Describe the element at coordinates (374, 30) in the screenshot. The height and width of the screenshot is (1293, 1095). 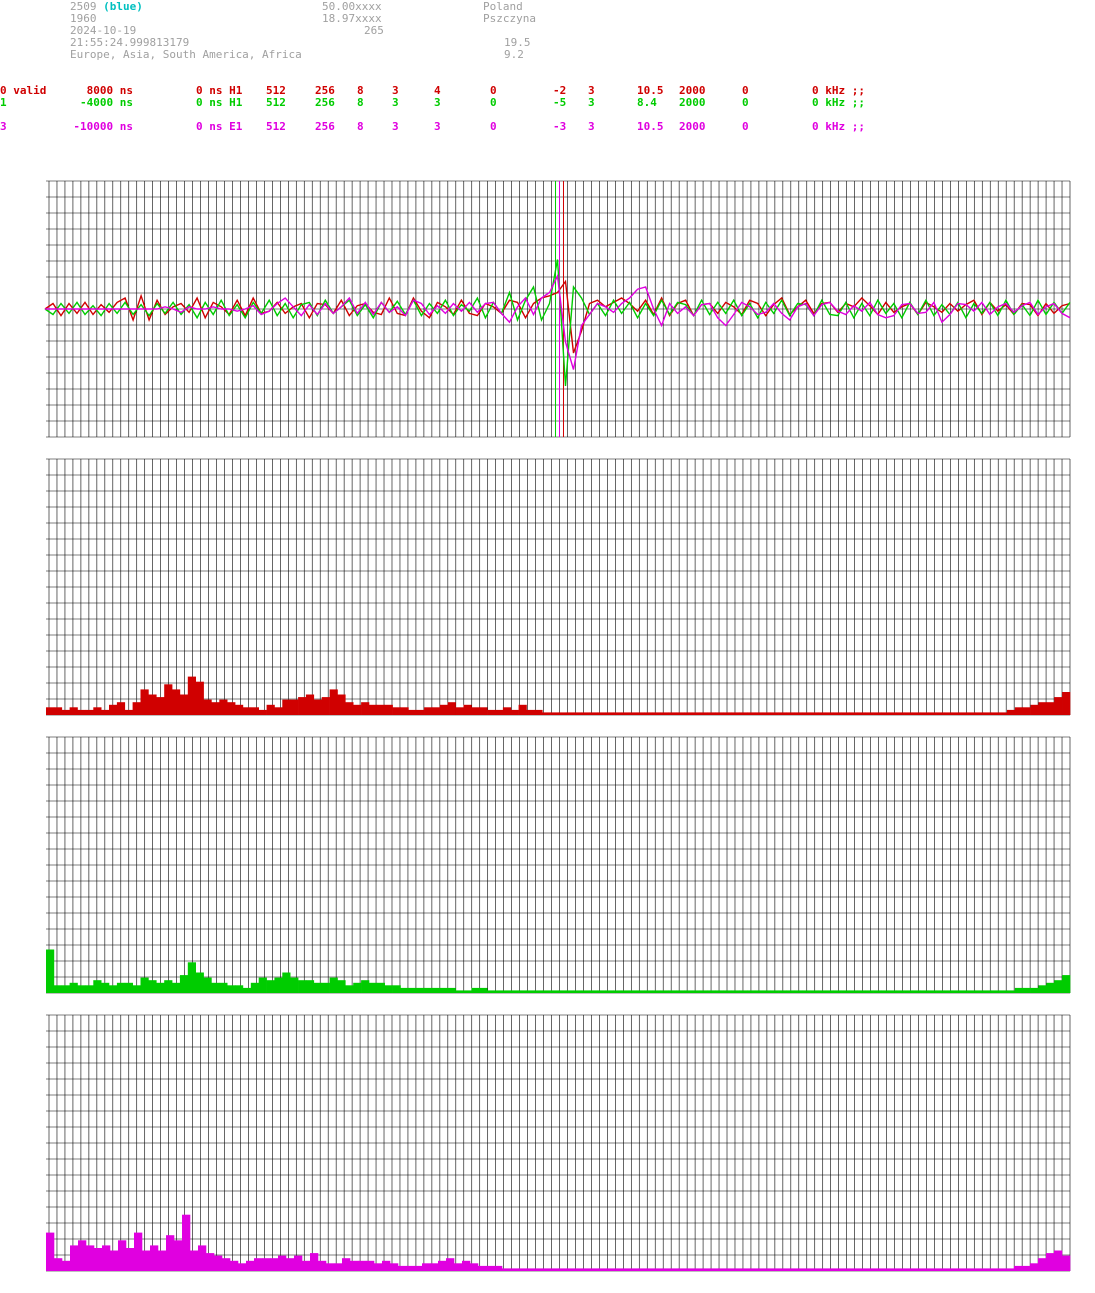
I see `station-altitude: 265` at that location.